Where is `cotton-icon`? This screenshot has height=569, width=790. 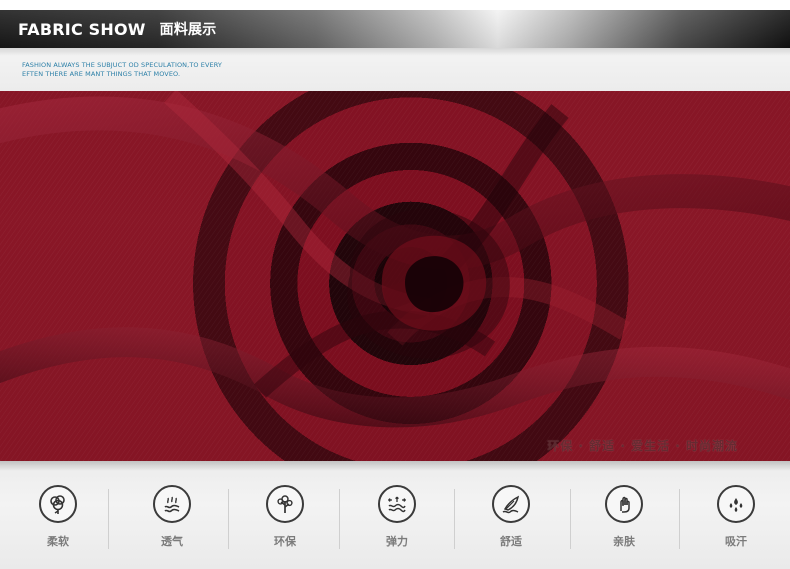 cotton-icon is located at coordinates (58, 504).